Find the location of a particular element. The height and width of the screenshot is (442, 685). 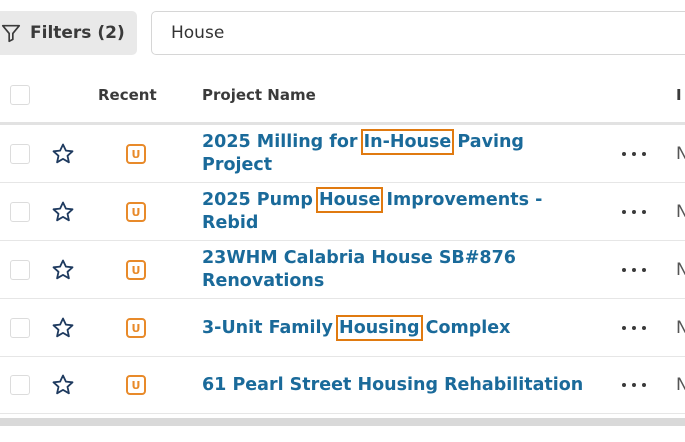

search-match-highlight: House is located at coordinates (349, 200).